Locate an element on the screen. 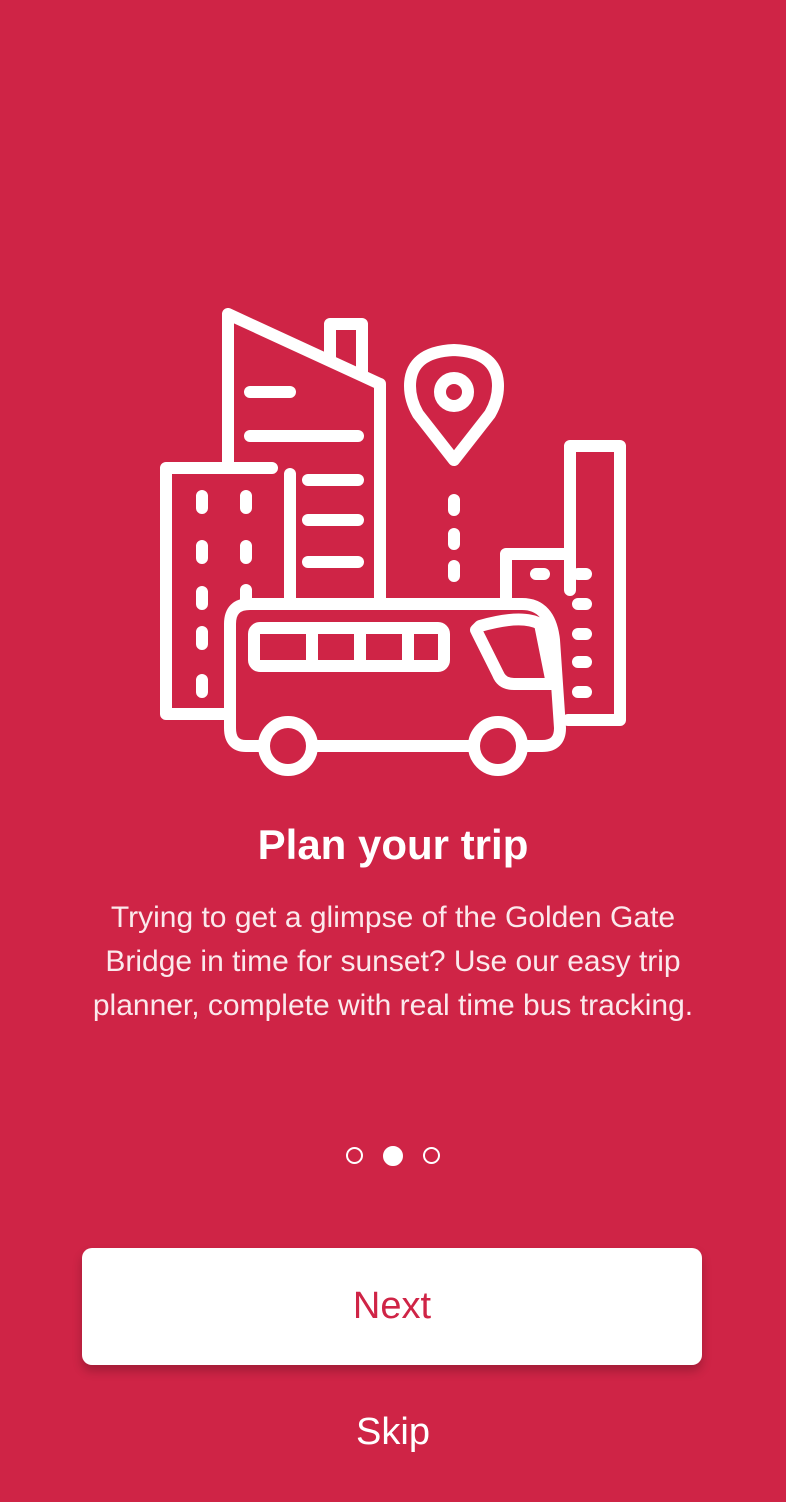  page-indicator-dot-active is located at coordinates (393, 1156).